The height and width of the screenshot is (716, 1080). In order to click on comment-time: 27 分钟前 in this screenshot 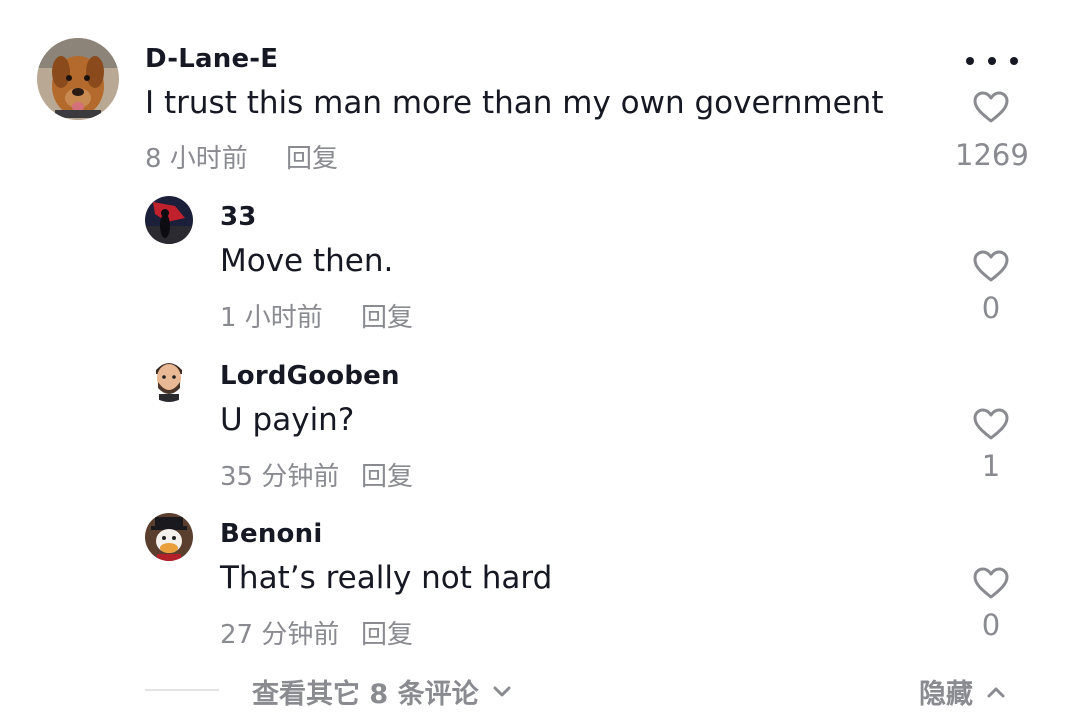, I will do `click(280, 635)`.